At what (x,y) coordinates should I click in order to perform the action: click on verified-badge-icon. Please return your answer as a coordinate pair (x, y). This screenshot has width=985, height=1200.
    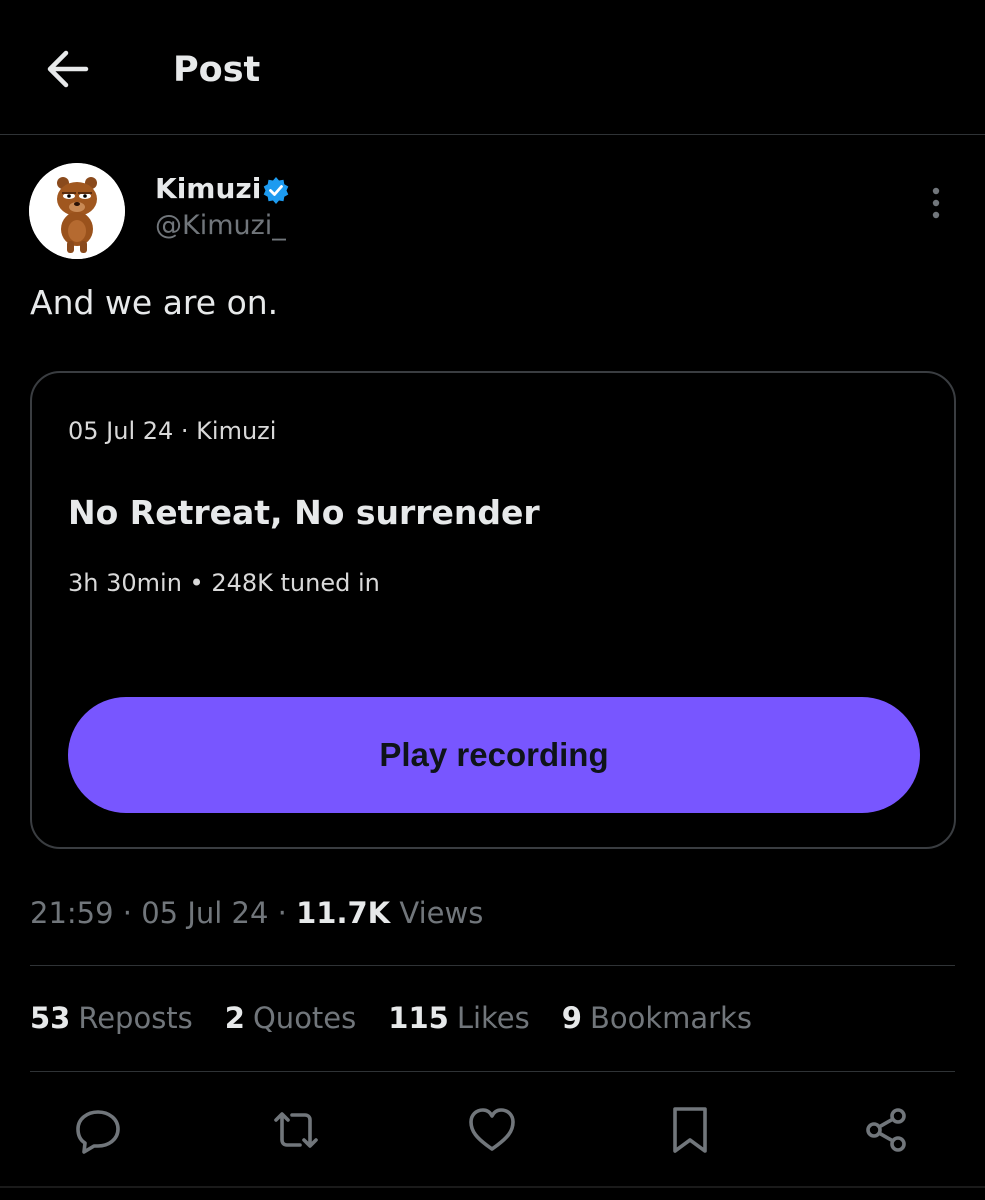
    Looking at the image, I should click on (276, 190).